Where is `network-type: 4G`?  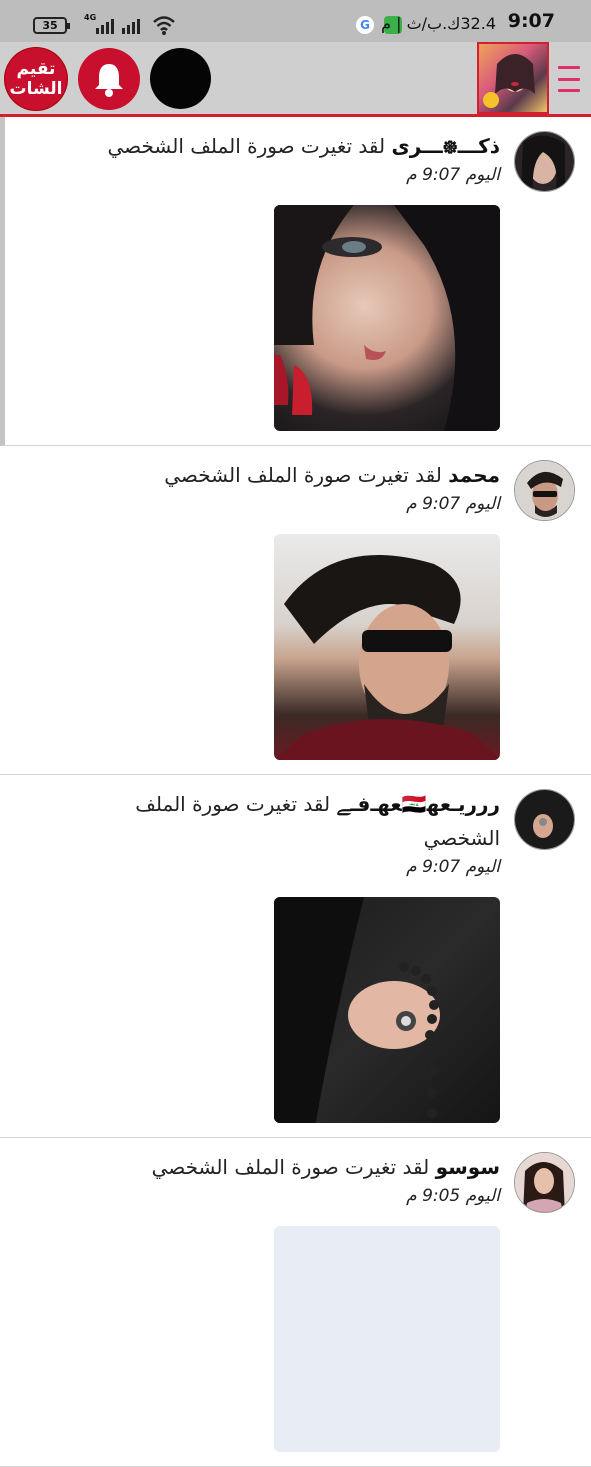 network-type: 4G is located at coordinates (90, 17).